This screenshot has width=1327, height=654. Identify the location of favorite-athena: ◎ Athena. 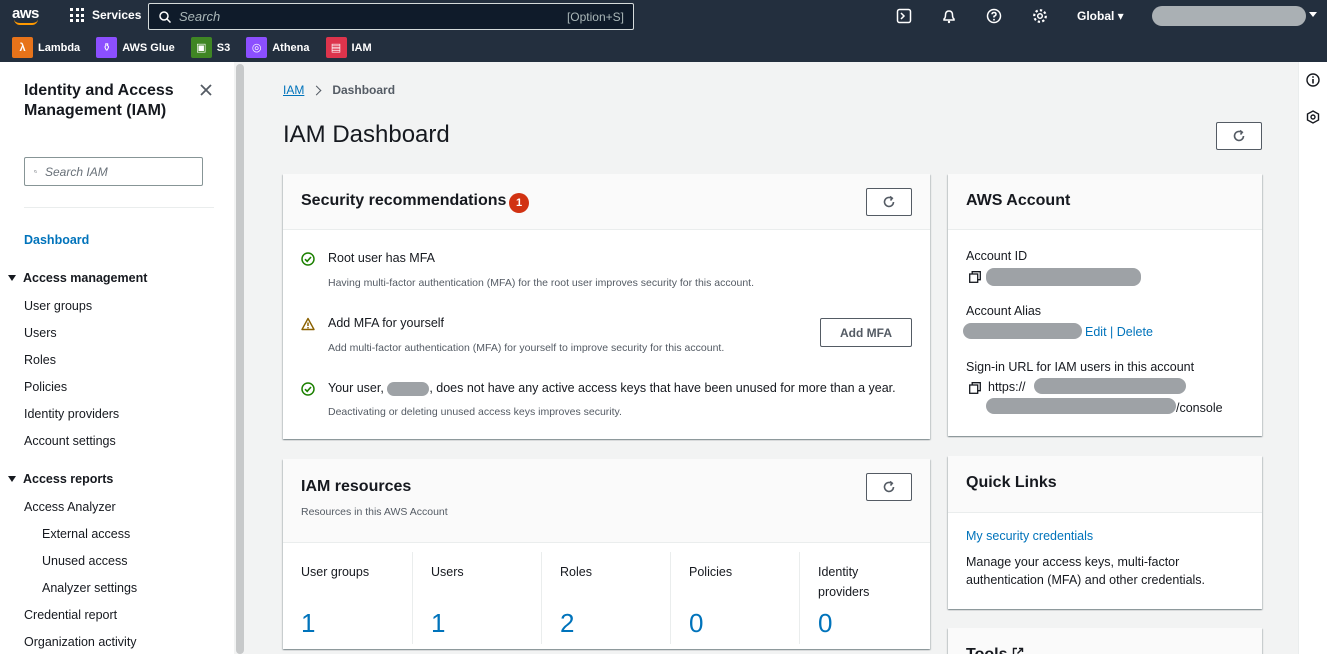
(278, 47).